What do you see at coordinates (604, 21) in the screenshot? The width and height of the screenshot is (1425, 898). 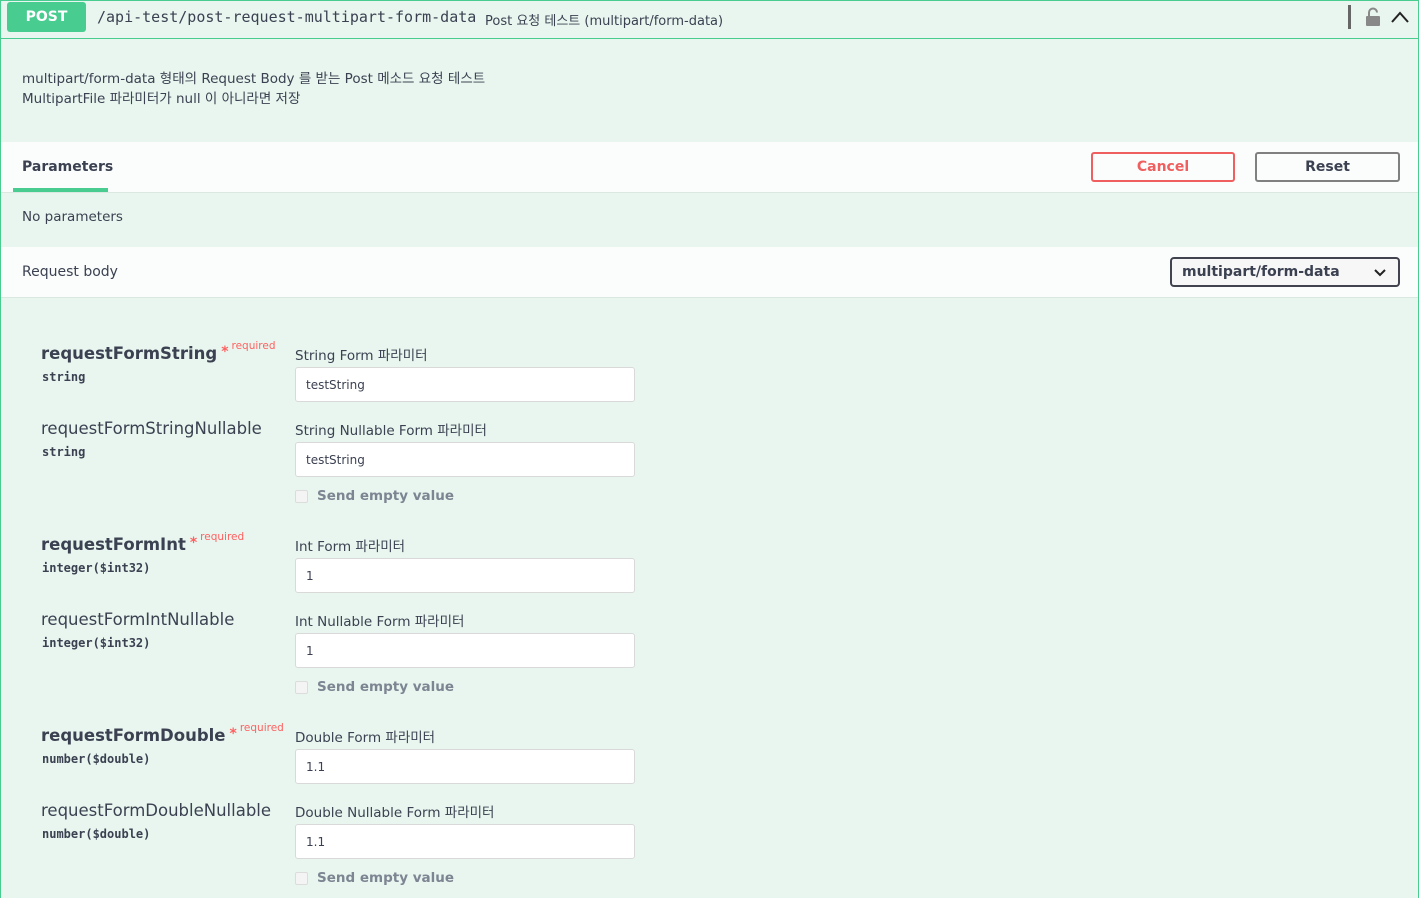 I see `operation-summary-description: Post 요청 테스트 (multipart/form-data)` at bounding box center [604, 21].